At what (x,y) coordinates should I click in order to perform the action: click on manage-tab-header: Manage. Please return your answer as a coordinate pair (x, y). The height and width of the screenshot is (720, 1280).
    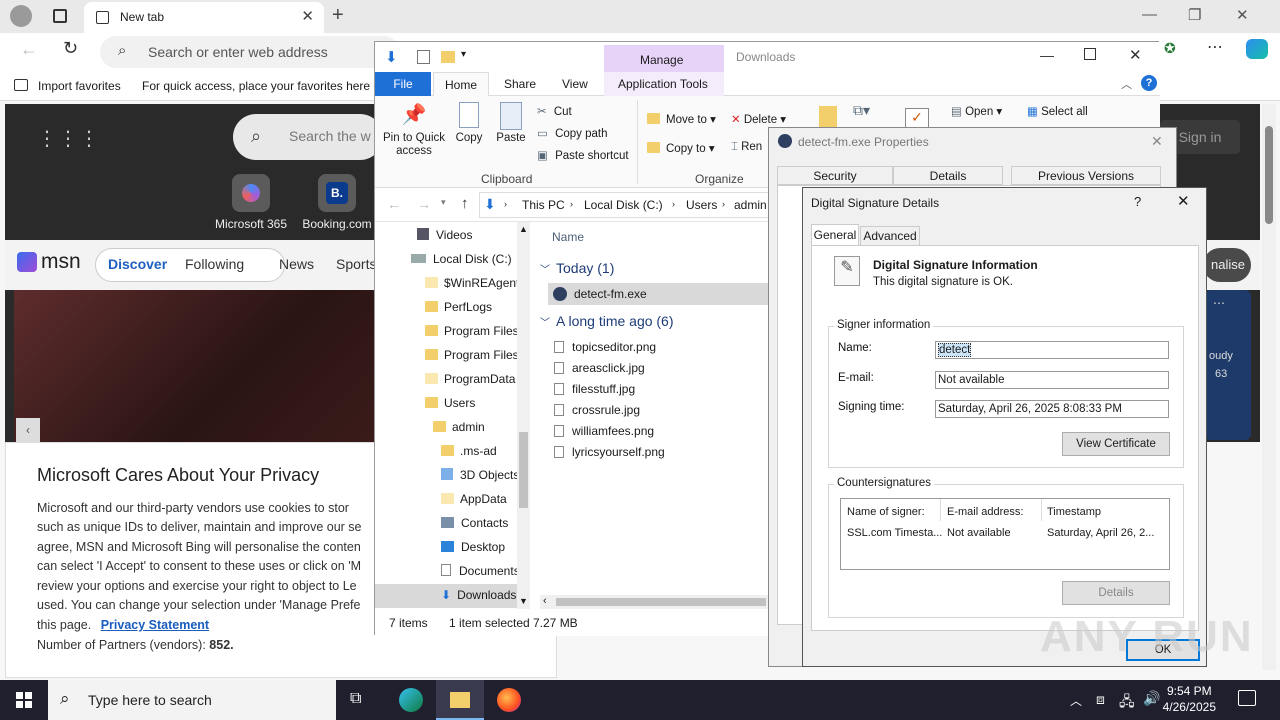
    Looking at the image, I should click on (664, 58).